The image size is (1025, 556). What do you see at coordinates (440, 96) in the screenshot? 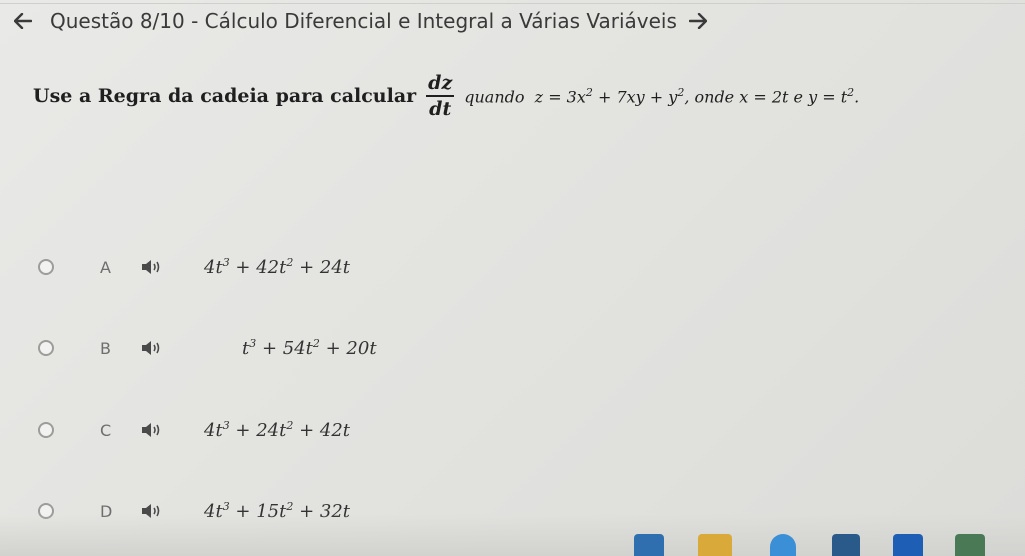
I see `derivative-fraction: dz dt` at bounding box center [440, 96].